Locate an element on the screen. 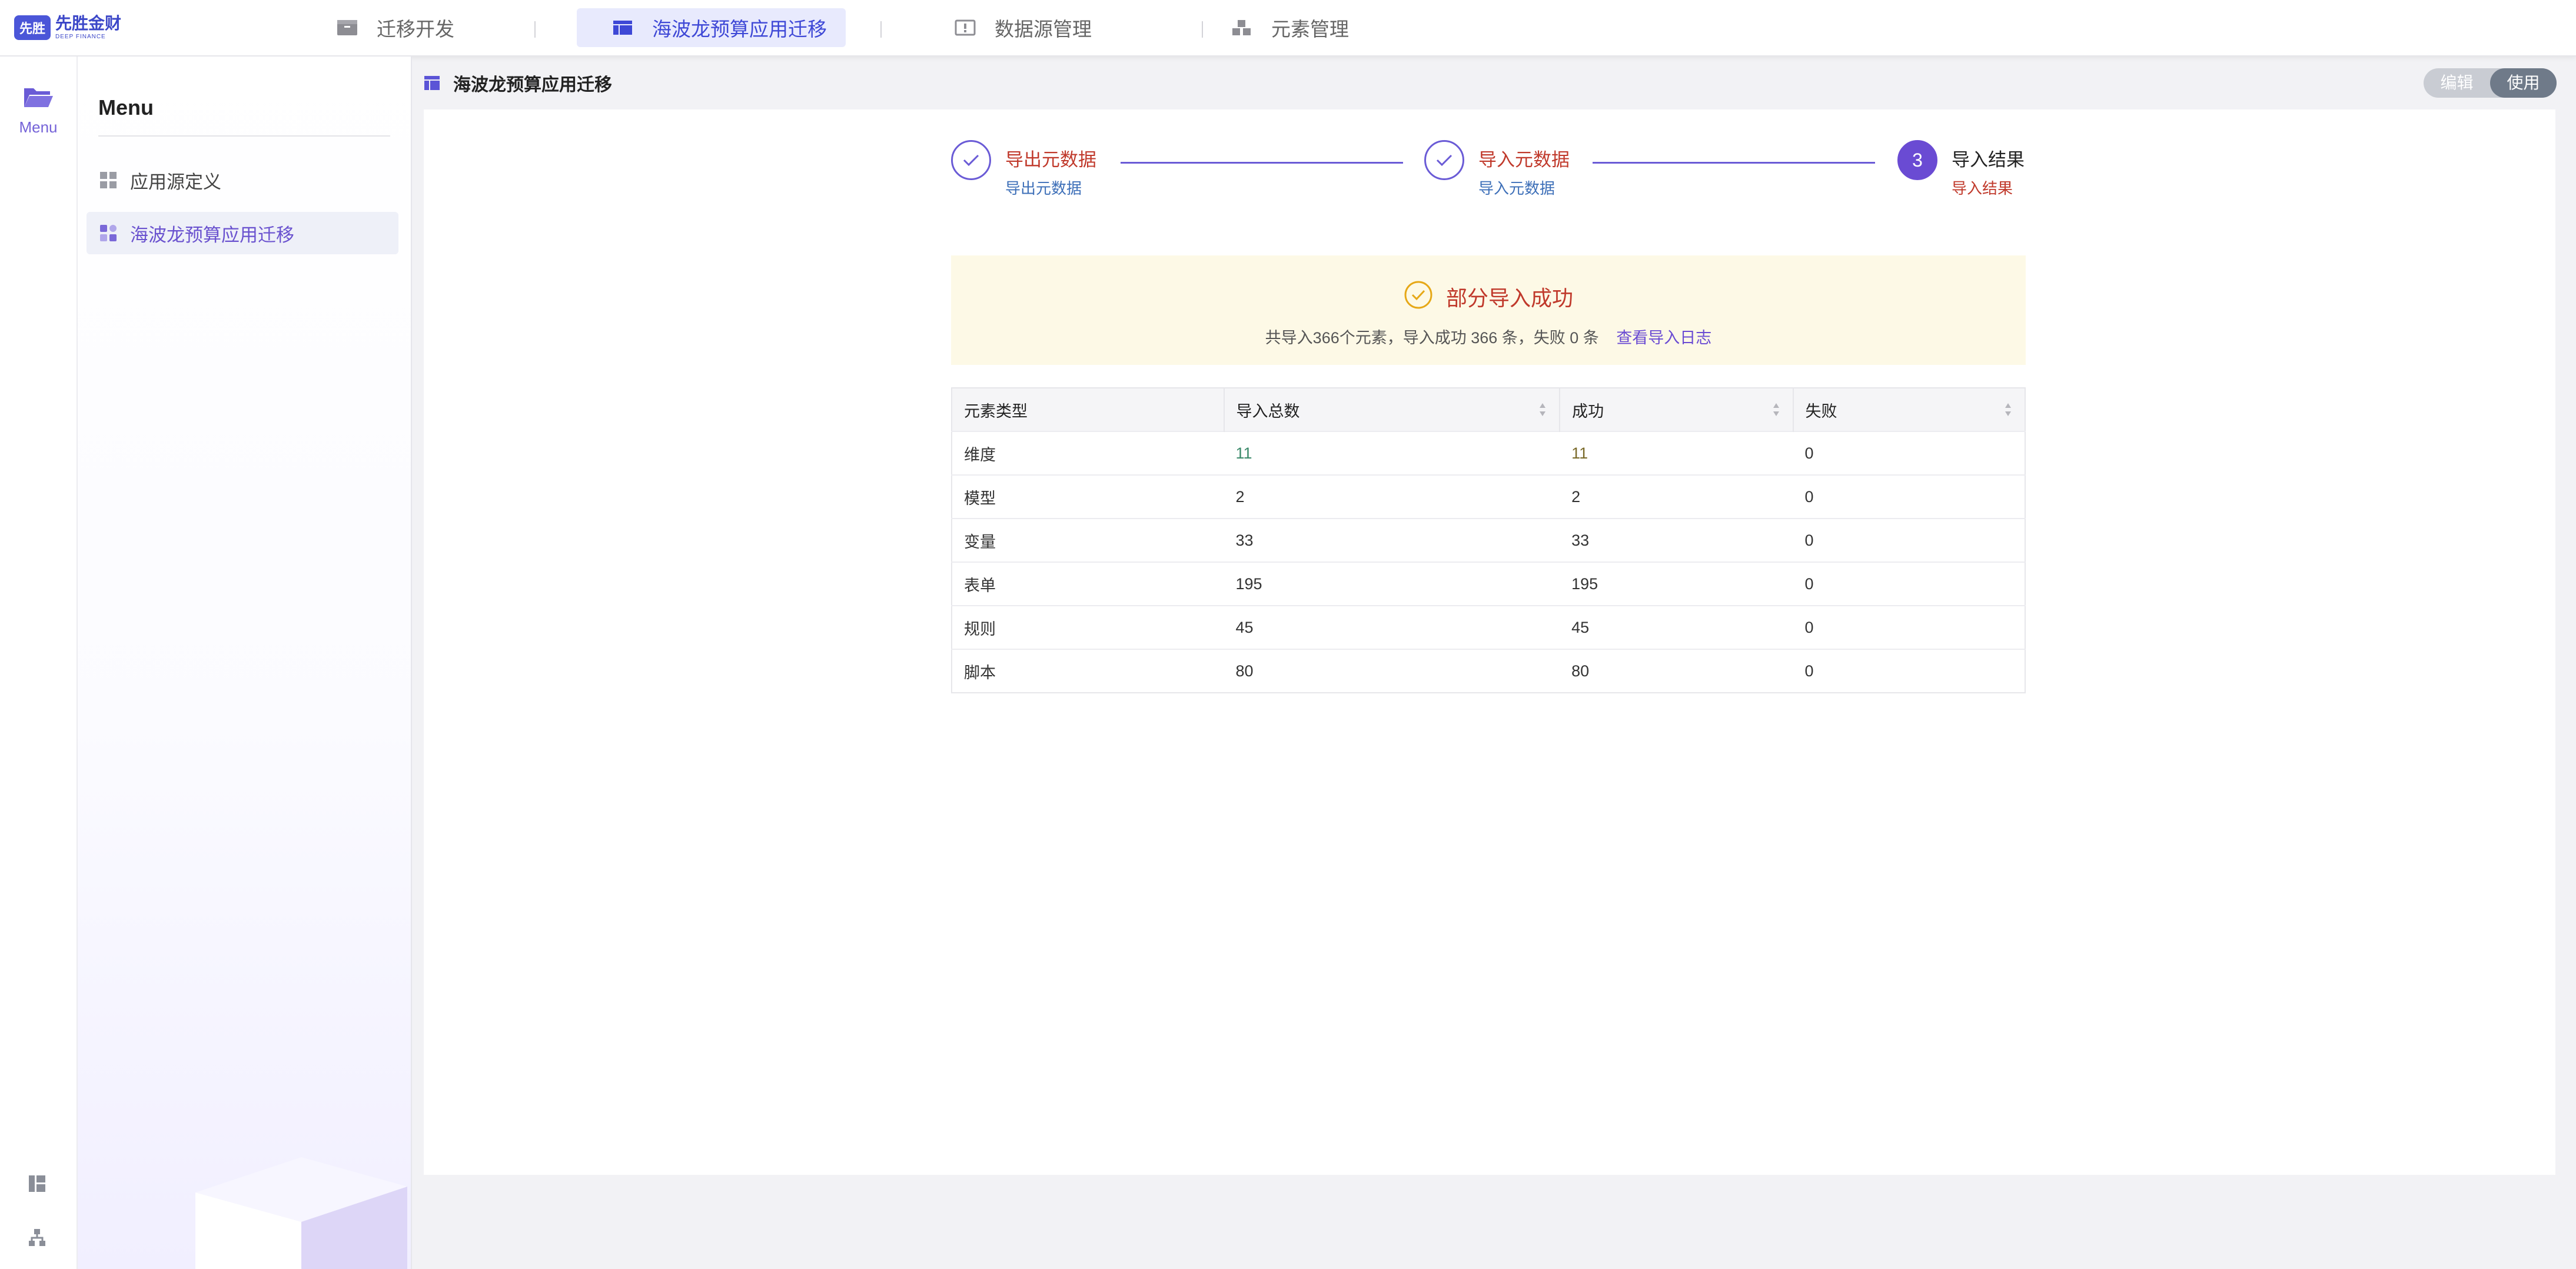 This screenshot has width=2576, height=1269. folder-icon is located at coordinates (347, 27).